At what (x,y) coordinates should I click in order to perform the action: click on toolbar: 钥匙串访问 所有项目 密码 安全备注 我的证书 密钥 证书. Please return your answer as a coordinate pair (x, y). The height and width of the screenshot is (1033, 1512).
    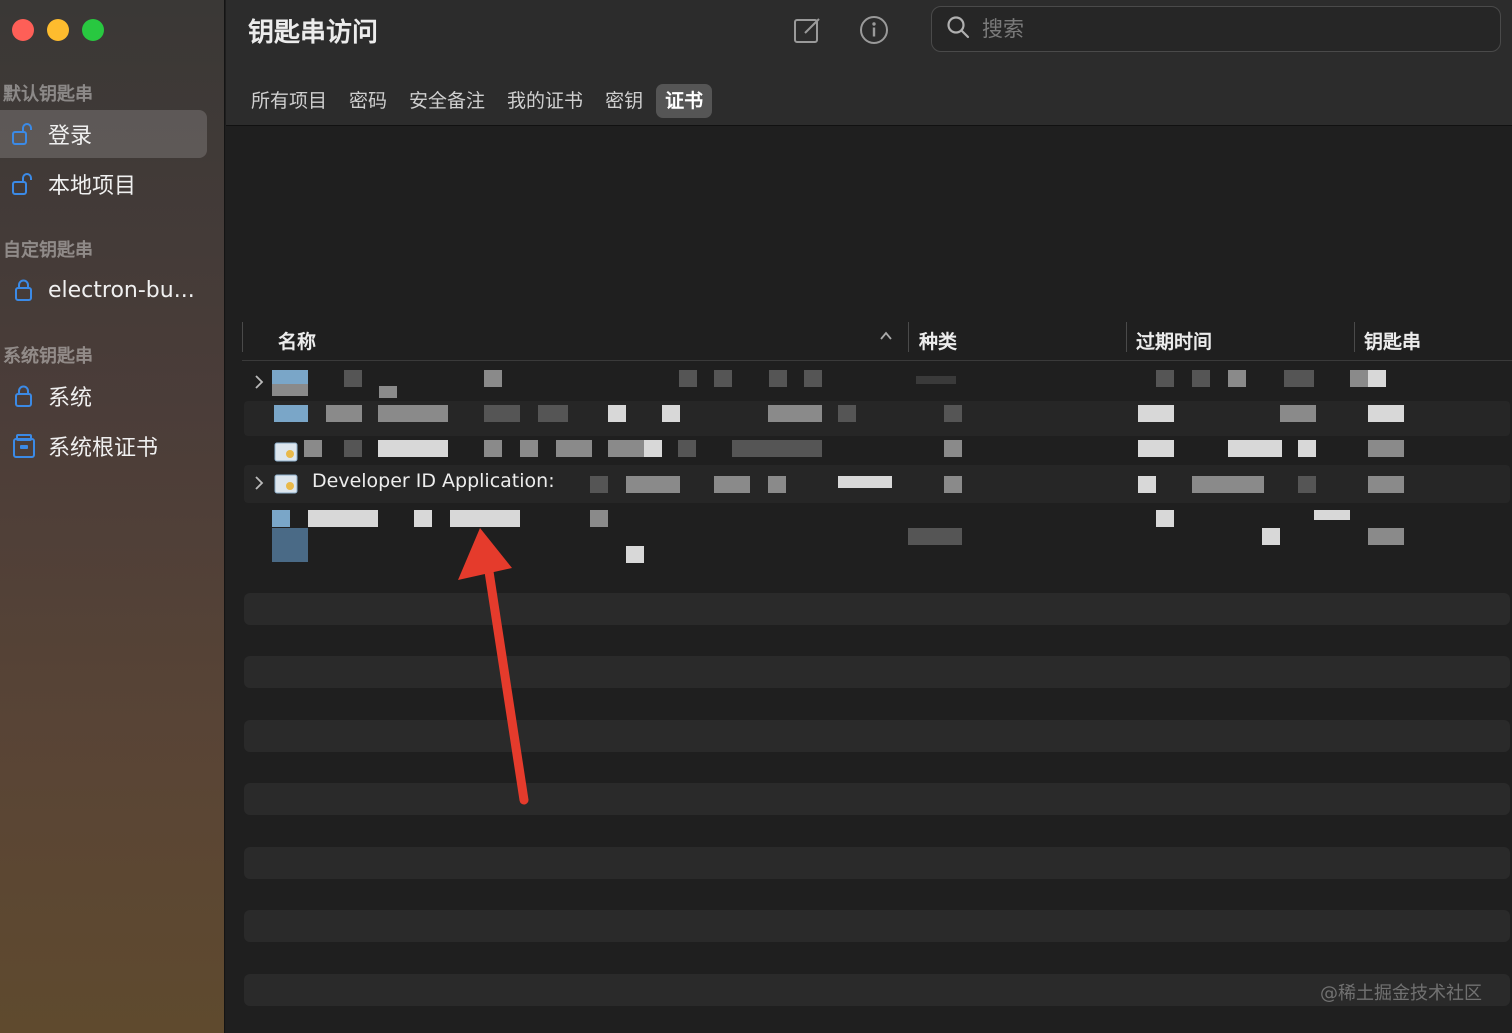
    Looking at the image, I should click on (869, 63).